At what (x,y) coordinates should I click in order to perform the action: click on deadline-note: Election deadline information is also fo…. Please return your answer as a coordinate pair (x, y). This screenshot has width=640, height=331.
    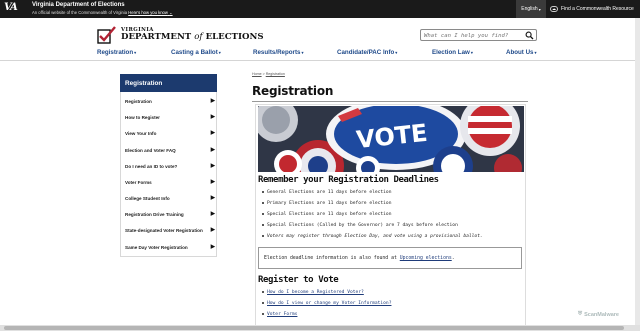
    Looking at the image, I should click on (359, 258).